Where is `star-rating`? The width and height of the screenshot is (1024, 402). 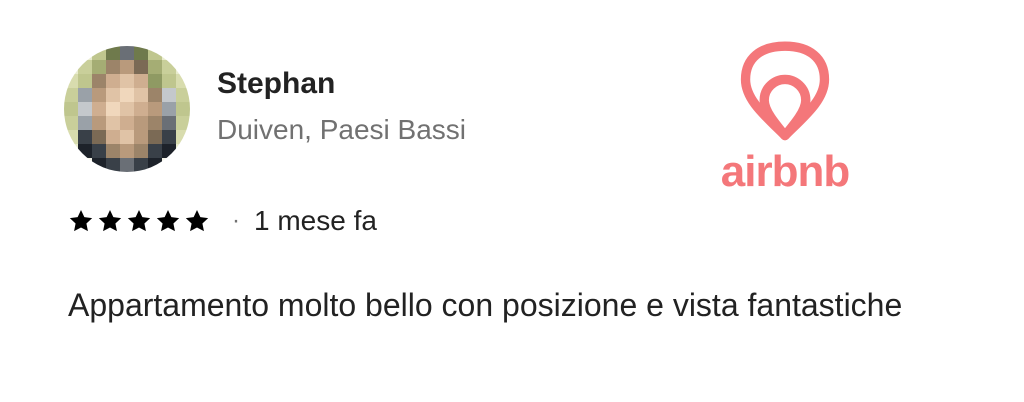 star-rating is located at coordinates (139, 221).